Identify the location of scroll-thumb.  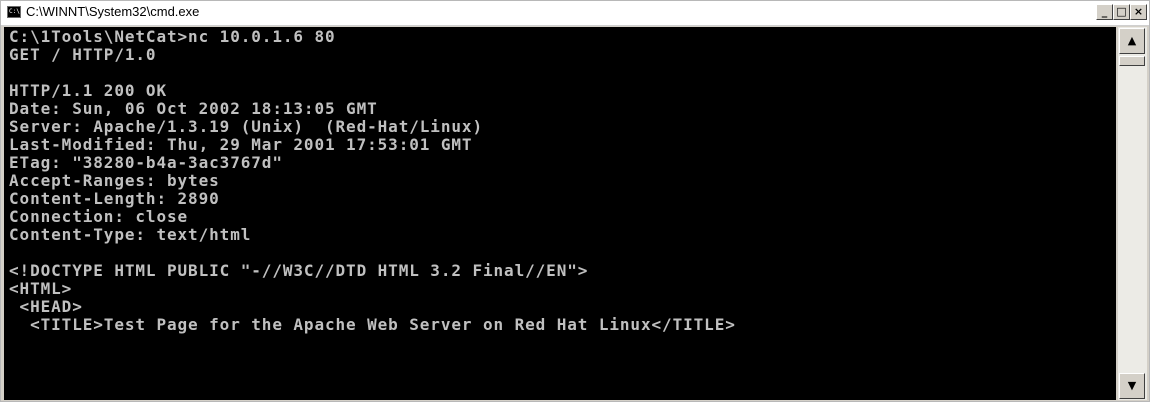
(1132, 61).